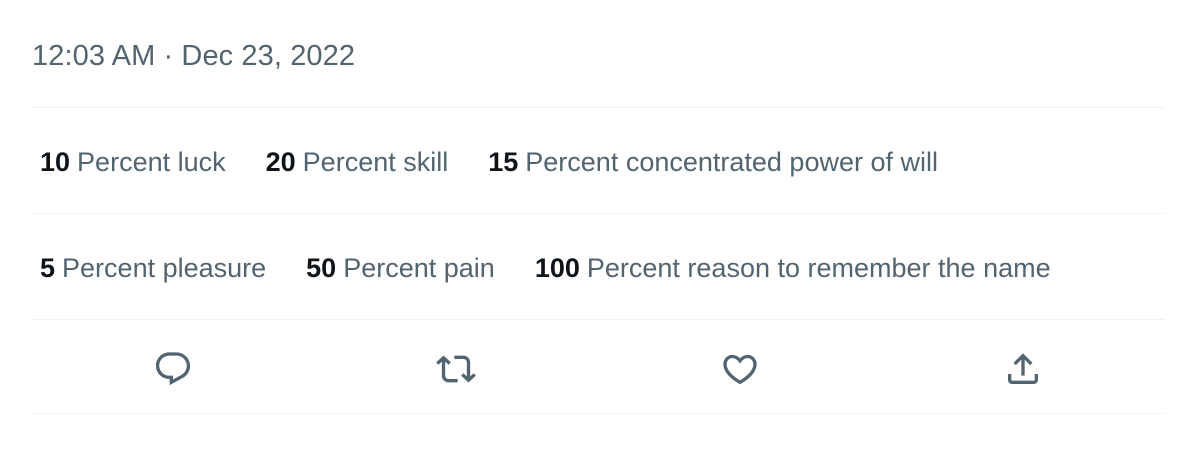 The height and width of the screenshot is (451, 1196). I want to click on reply-button, so click(173, 369).